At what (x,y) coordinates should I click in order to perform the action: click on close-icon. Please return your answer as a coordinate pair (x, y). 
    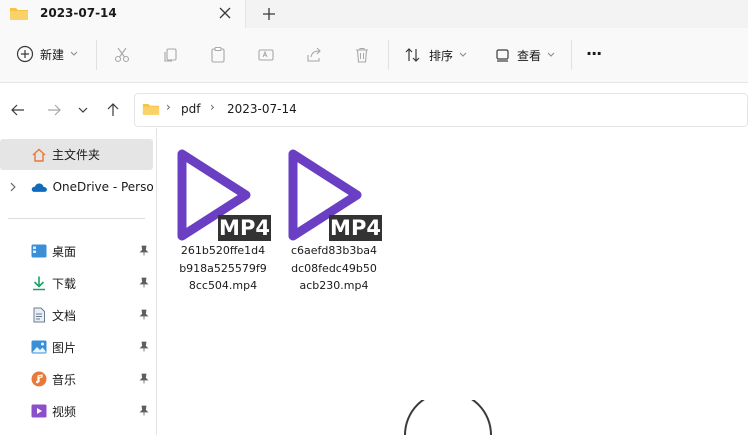
    Looking at the image, I should click on (225, 13).